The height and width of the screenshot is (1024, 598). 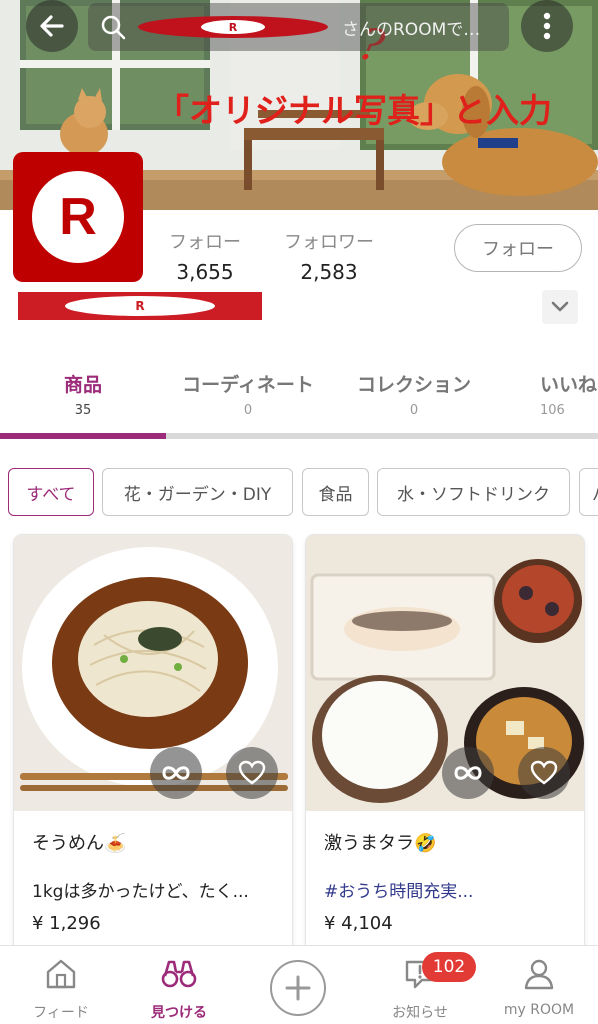 What do you see at coordinates (83, 394) in the screenshot?
I see `tab-items: 商品 35` at bounding box center [83, 394].